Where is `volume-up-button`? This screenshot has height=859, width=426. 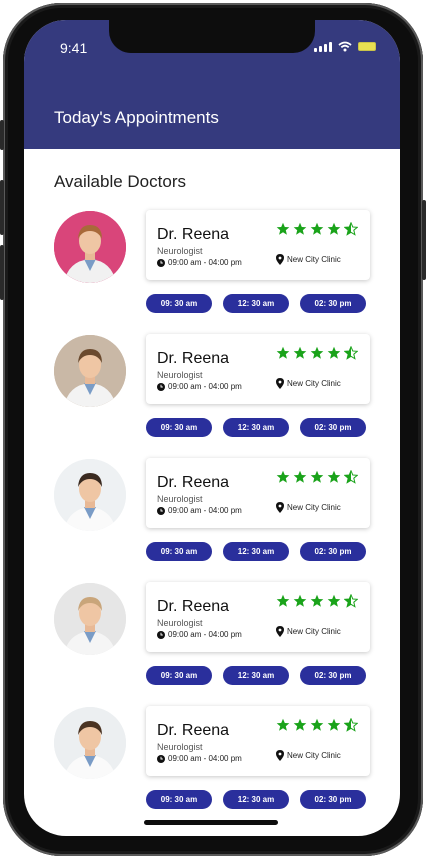
volume-up-button is located at coordinates (2, 207).